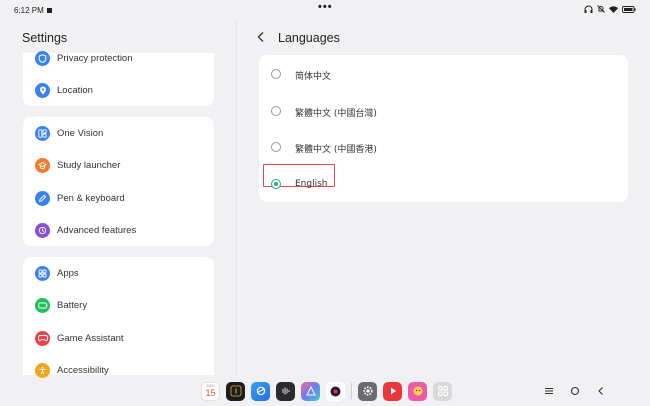 The width and height of the screenshot is (650, 406). I want to click on music-app, so click(335, 391).